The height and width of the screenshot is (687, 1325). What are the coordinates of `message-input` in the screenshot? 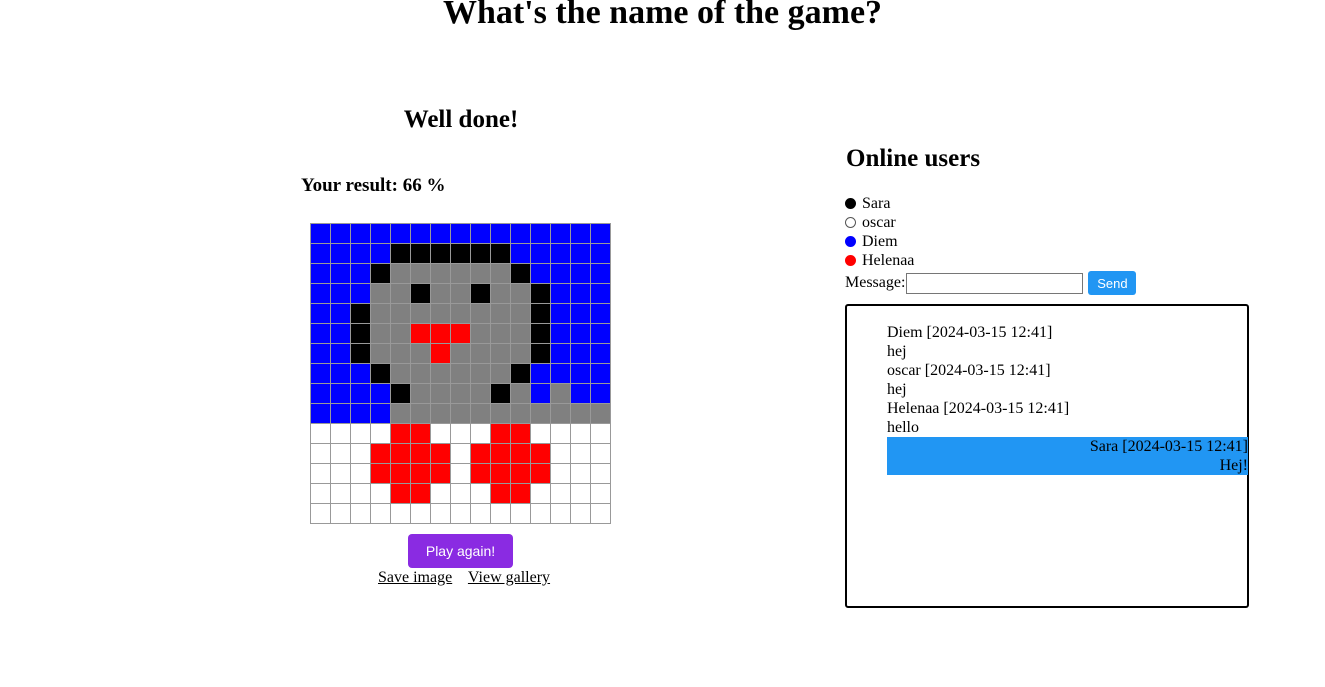 It's located at (995, 283).